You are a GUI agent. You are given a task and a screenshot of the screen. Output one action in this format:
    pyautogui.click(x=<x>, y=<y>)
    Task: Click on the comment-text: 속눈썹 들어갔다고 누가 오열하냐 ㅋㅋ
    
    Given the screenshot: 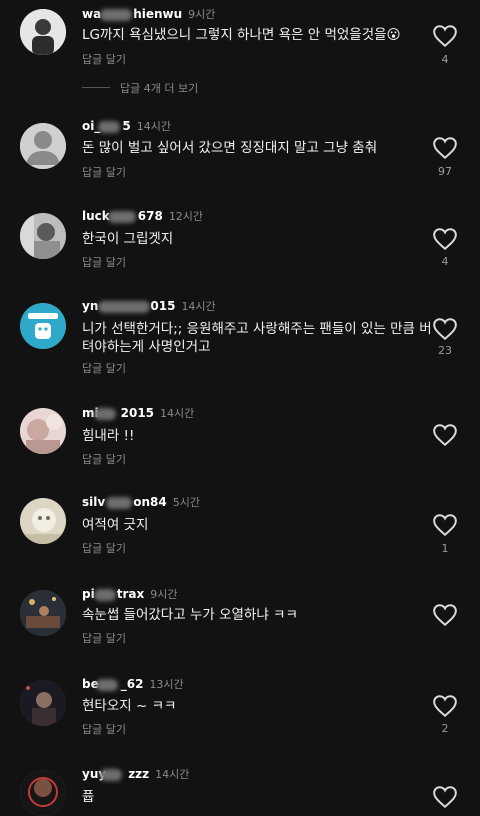 What is the action you would take?
    pyautogui.click(x=190, y=615)
    